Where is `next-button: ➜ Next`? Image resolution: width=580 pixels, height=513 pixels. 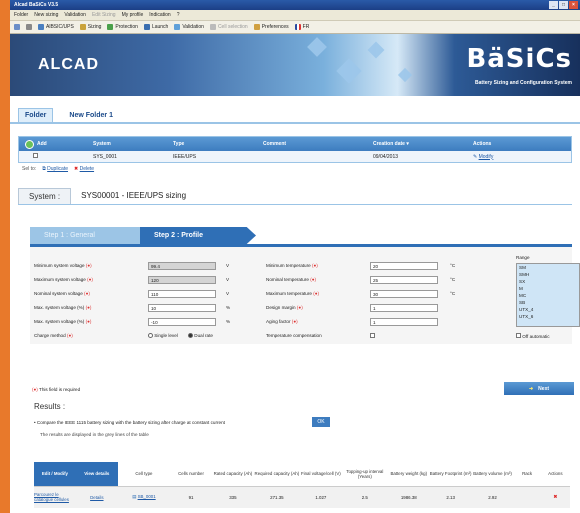
next-button: ➜ Next is located at coordinates (539, 388).